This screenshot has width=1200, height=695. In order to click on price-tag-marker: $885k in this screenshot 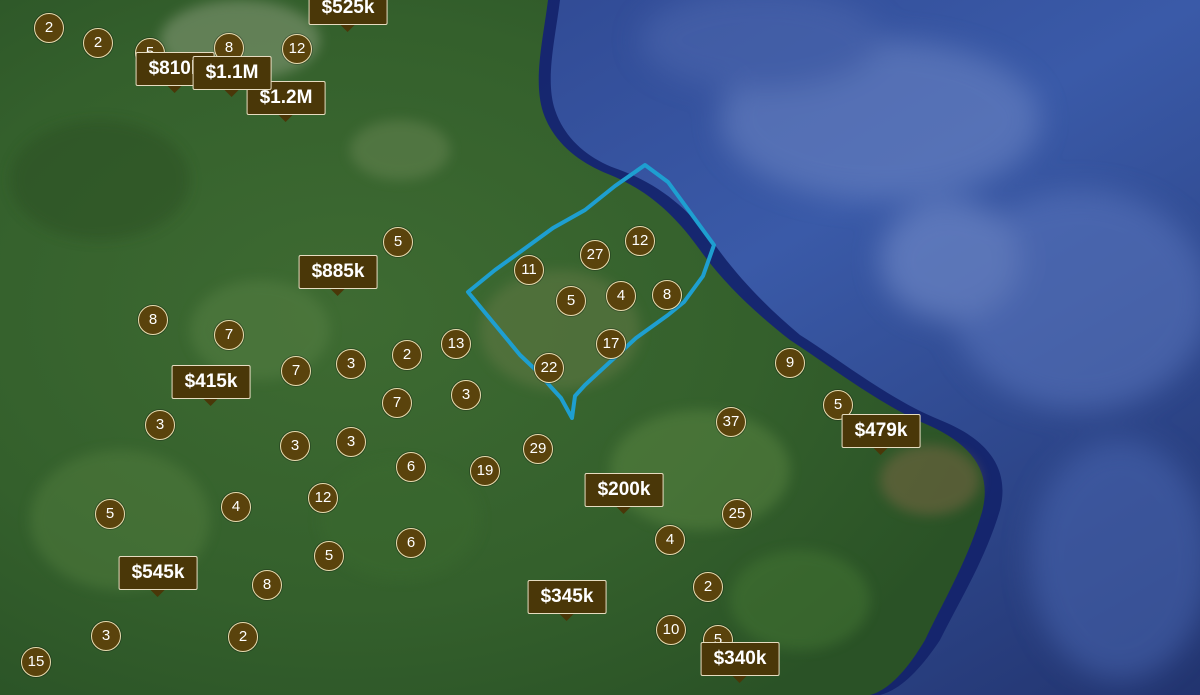, I will do `click(338, 275)`.